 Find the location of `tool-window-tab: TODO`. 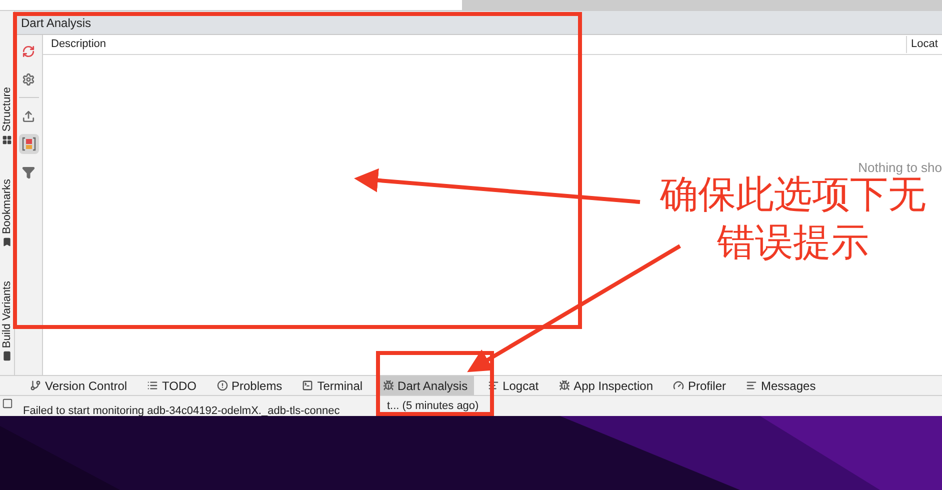

tool-window-tab: TODO is located at coordinates (171, 385).